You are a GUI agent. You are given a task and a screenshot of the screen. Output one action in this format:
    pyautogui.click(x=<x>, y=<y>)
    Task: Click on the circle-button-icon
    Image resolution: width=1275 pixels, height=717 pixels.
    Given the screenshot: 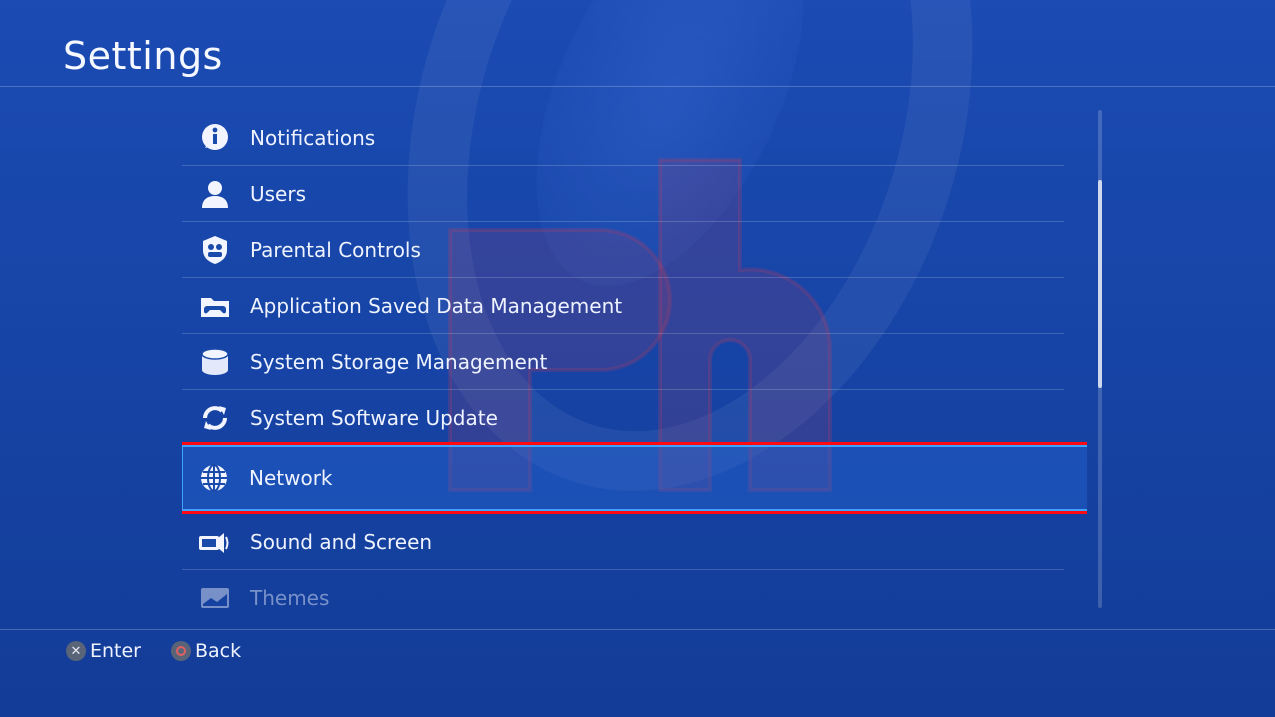 What is the action you would take?
    pyautogui.click(x=181, y=651)
    